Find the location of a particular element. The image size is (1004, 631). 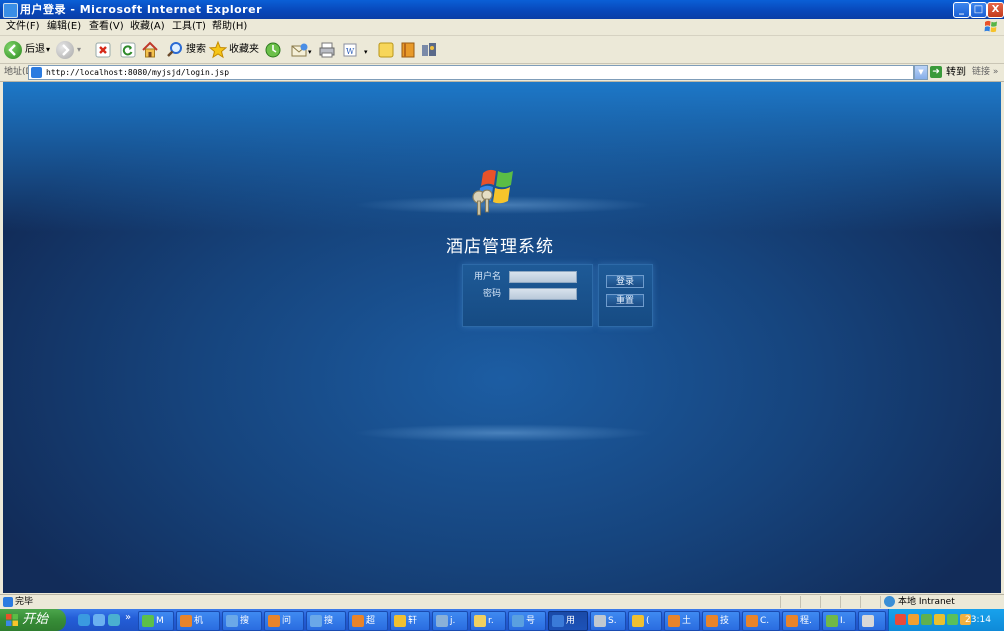

favorites-label: 收藏夹 is located at coordinates (244, 49).